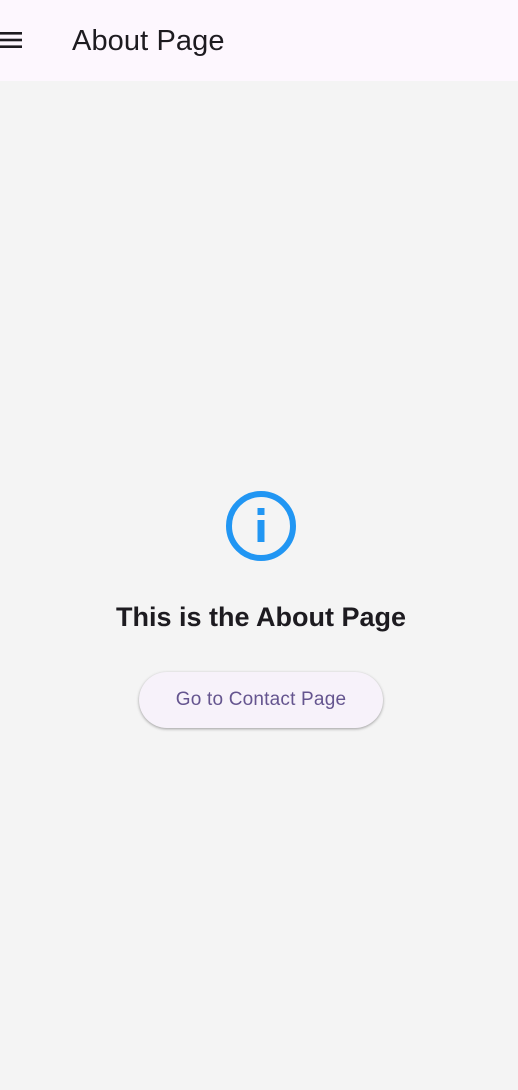 Image resolution: width=518 pixels, height=1090 pixels. Describe the element at coordinates (259, 40) in the screenshot. I see `app-bar: About Page` at that location.